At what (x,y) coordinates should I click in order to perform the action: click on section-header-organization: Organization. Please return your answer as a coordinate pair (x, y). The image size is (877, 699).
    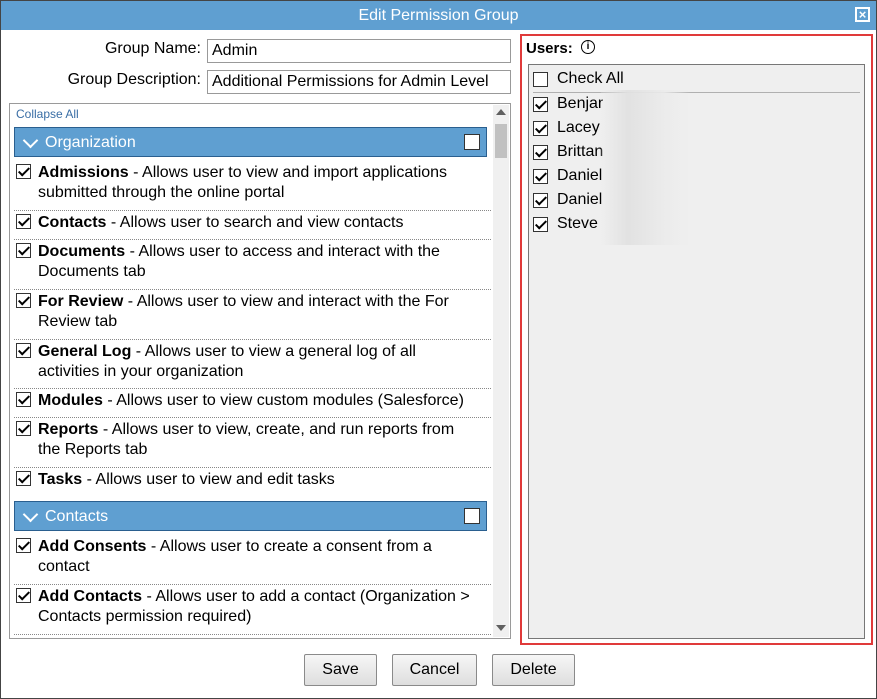
    Looking at the image, I should click on (250, 142).